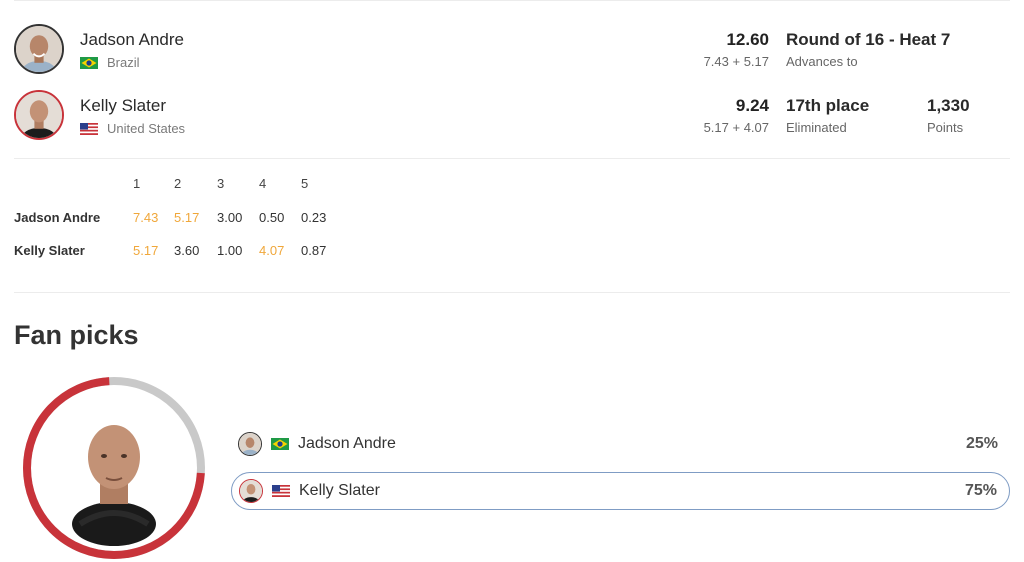  I want to click on wave-header: 2, so click(178, 183).